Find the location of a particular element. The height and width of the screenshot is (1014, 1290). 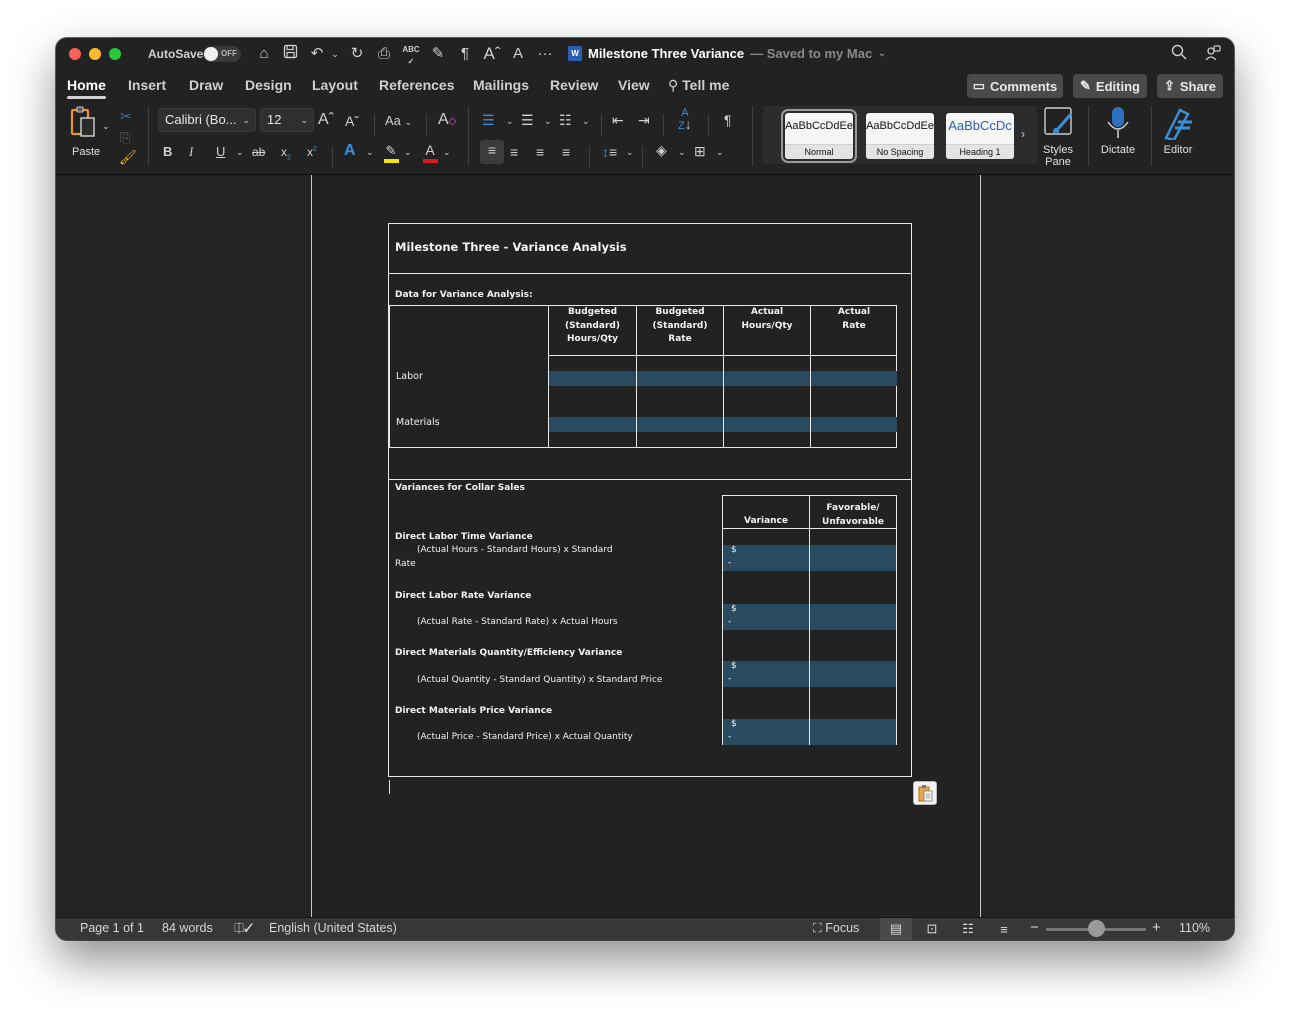

fullscreen-window-button is located at coordinates (115, 54).